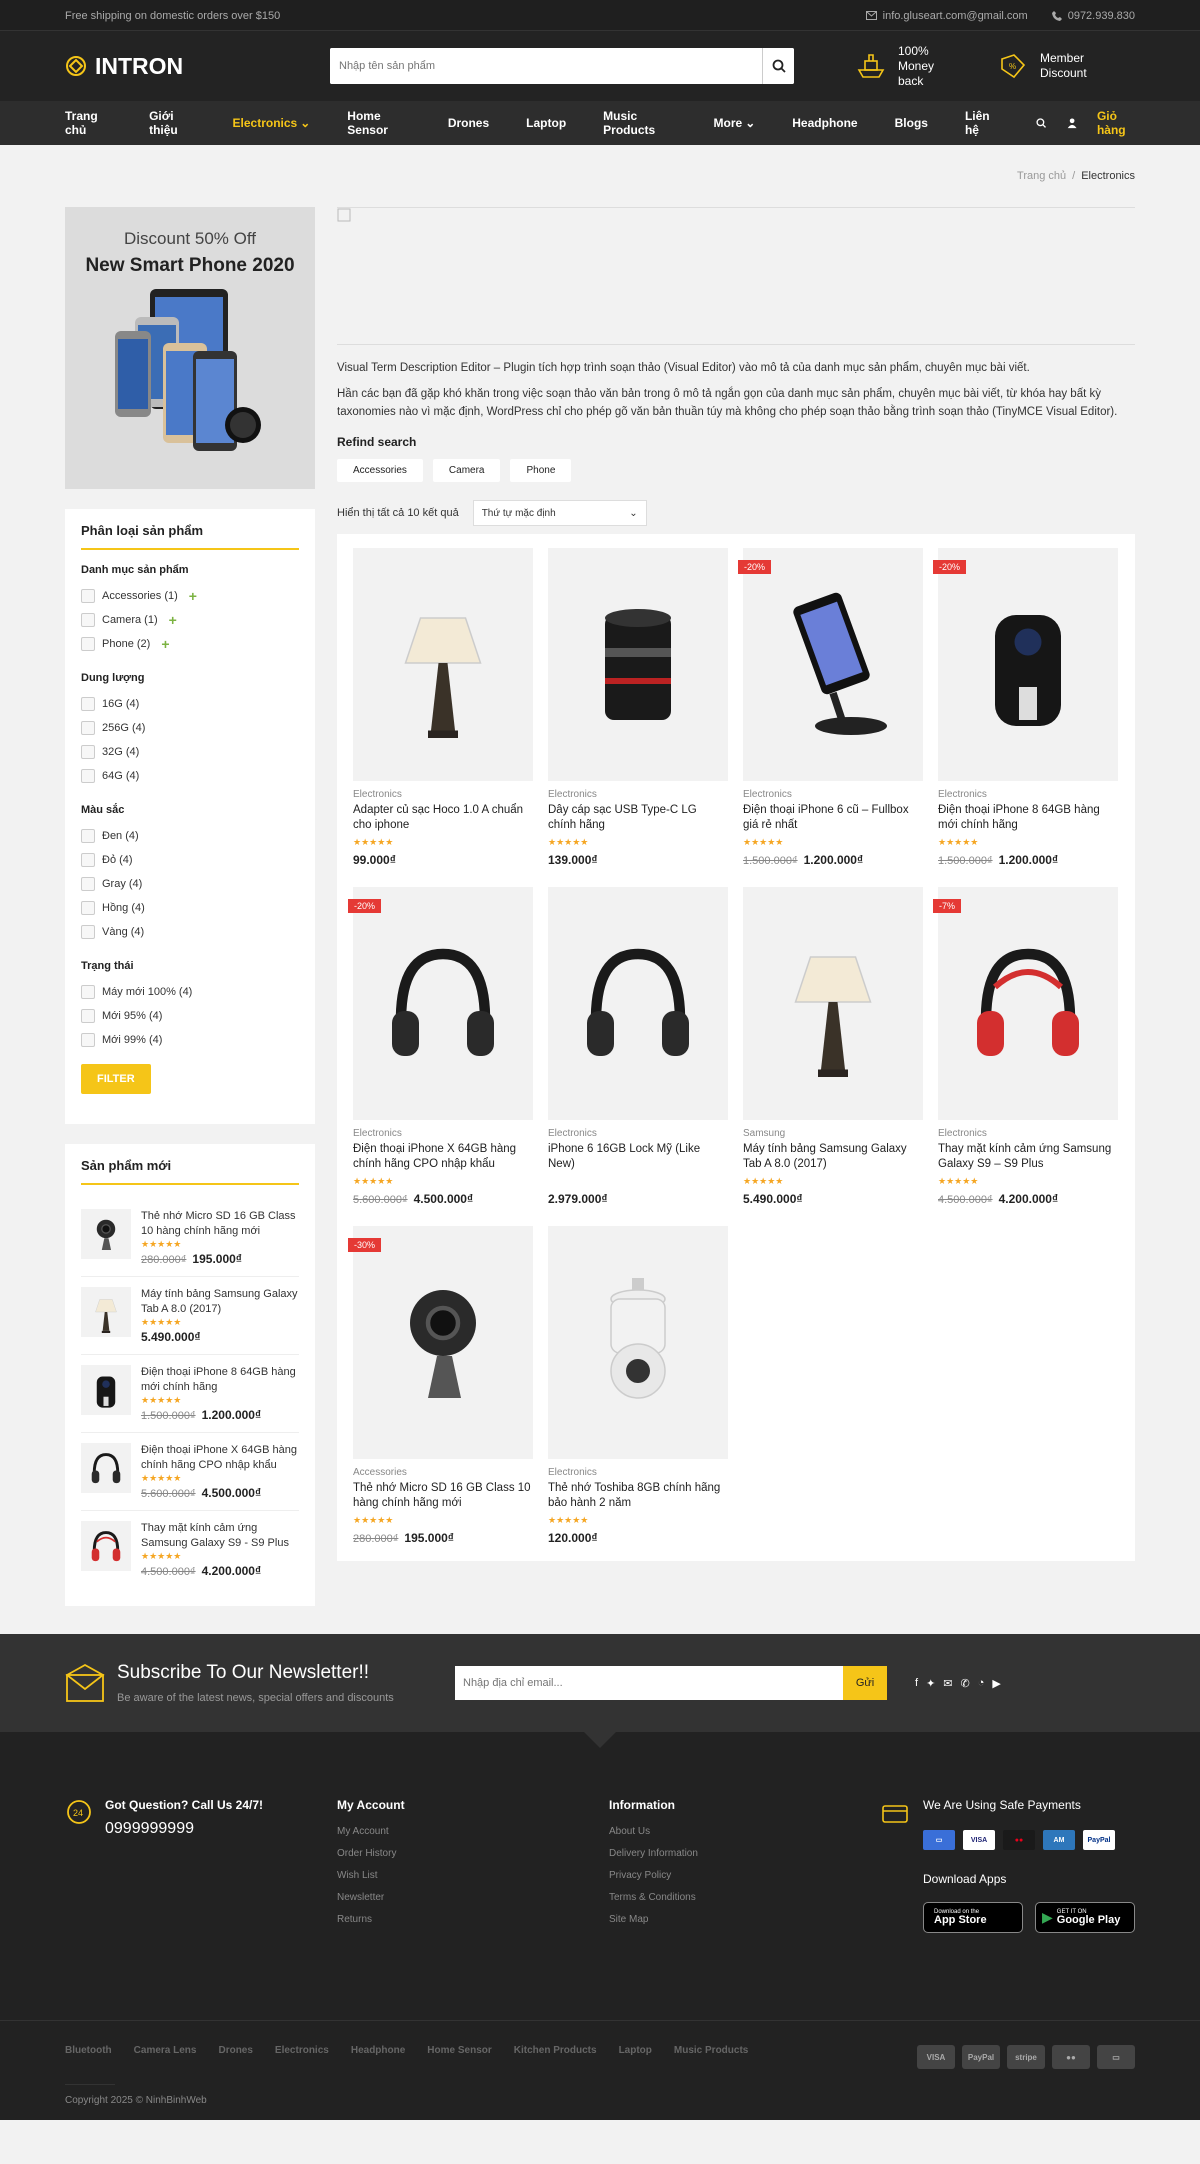 Image resolution: width=1200 pixels, height=2164 pixels. I want to click on footer-link: Delivery Information, so click(745, 1853).